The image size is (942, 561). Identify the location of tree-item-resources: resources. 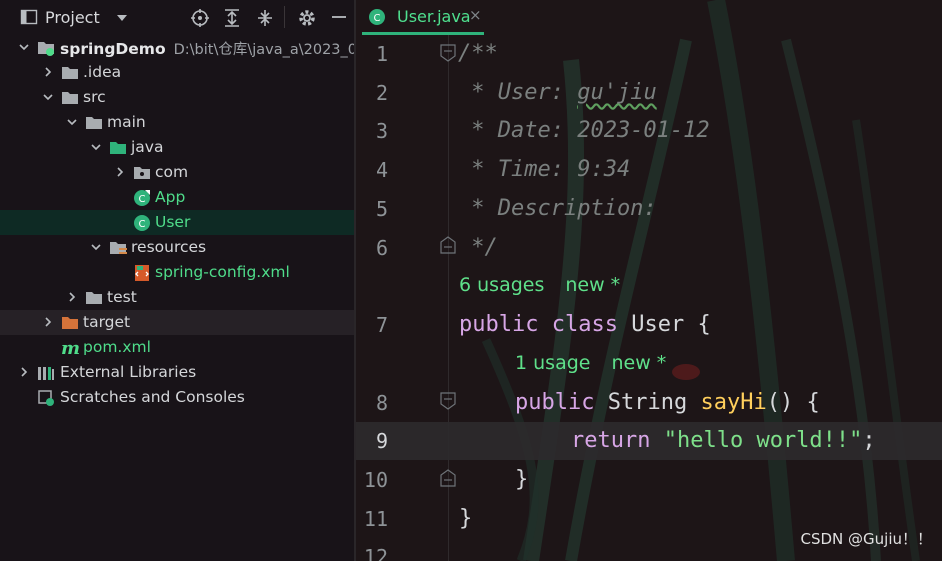
(177, 247).